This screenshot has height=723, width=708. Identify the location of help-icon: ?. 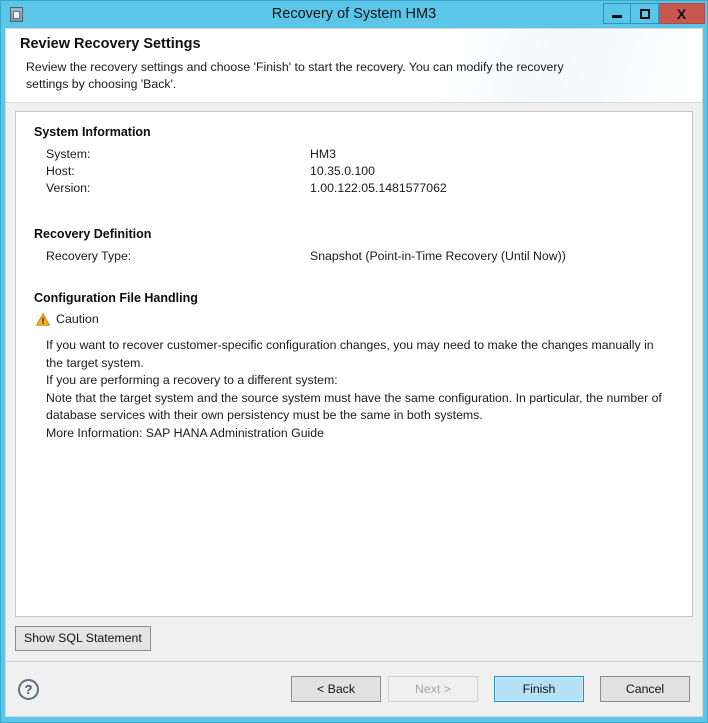
(28, 689).